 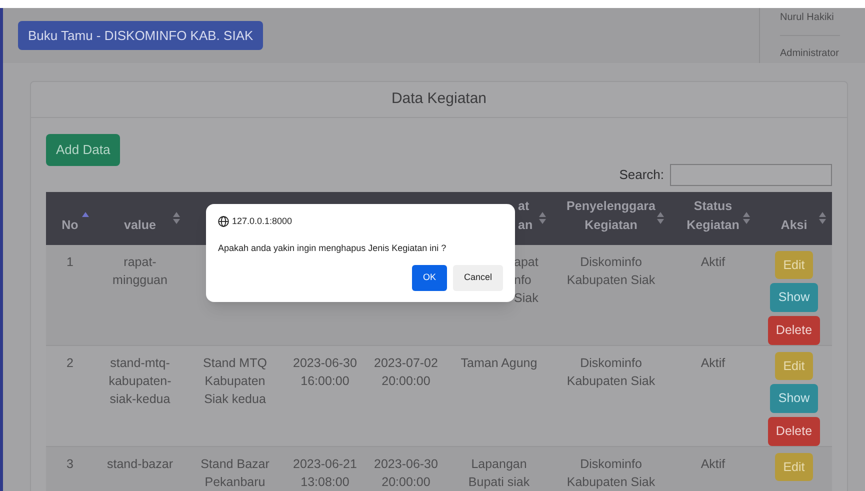 What do you see at coordinates (794, 225) in the screenshot?
I see `column-header: Aksi` at bounding box center [794, 225].